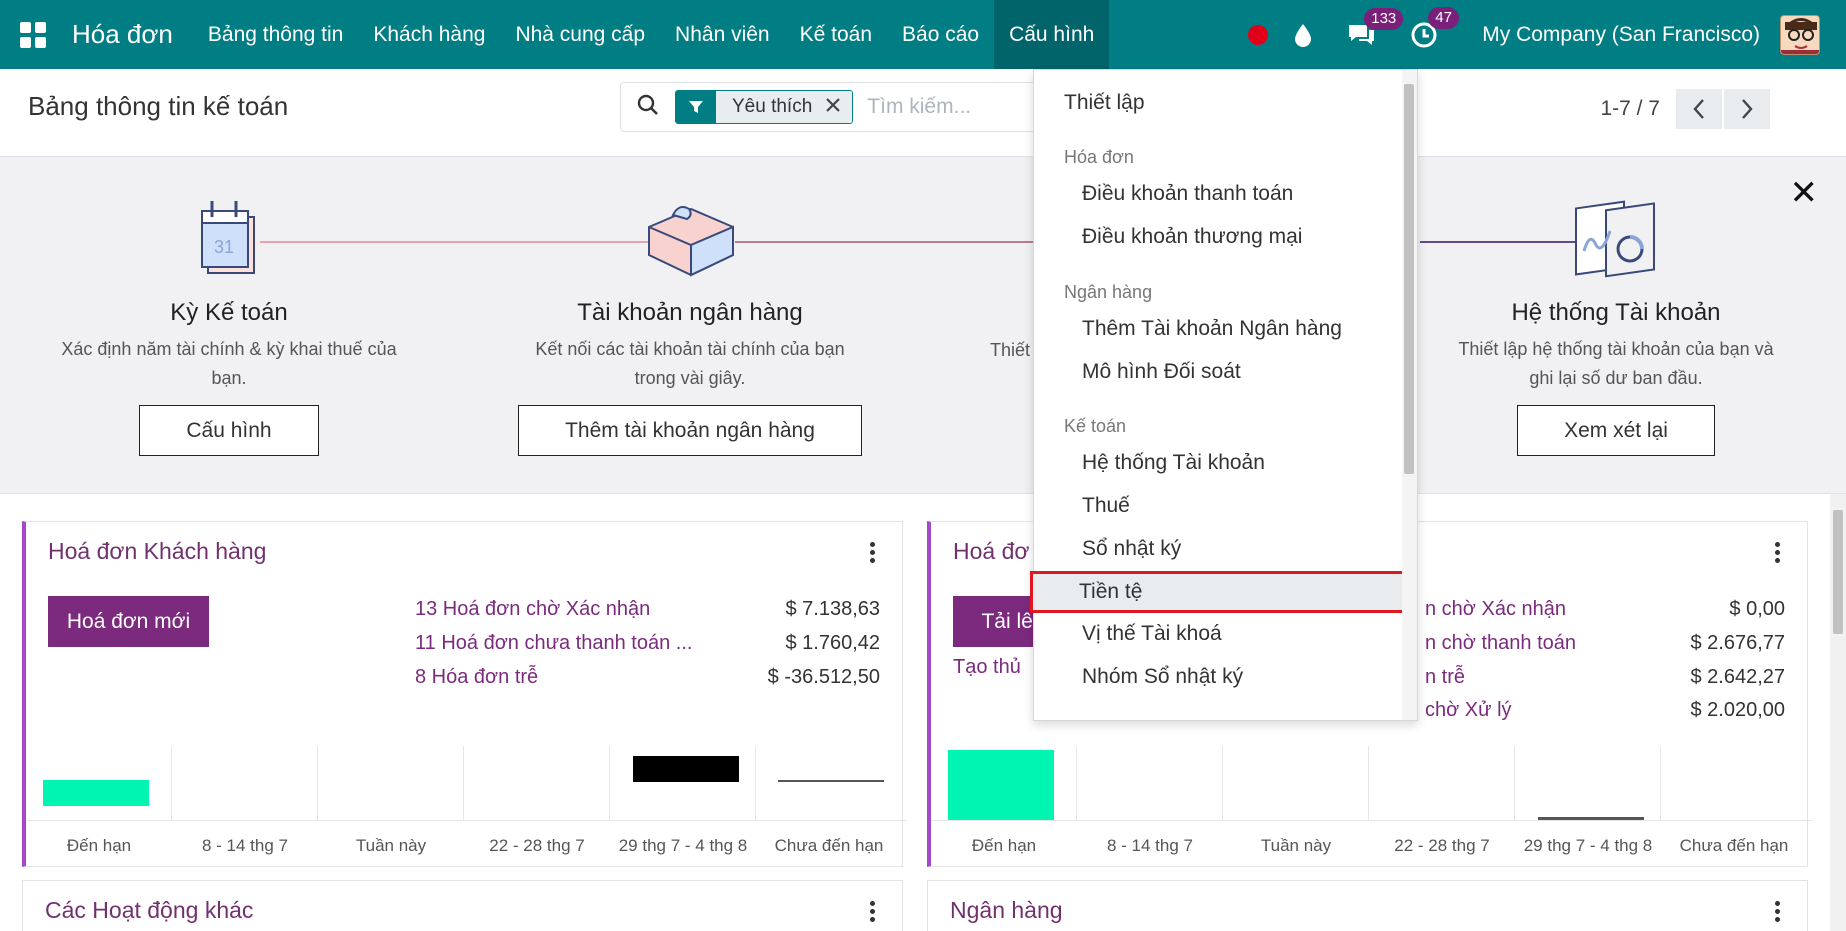 This screenshot has width=1846, height=931. What do you see at coordinates (1734, 845) in the screenshot?
I see `graph-label: Chưa đến hạn` at bounding box center [1734, 845].